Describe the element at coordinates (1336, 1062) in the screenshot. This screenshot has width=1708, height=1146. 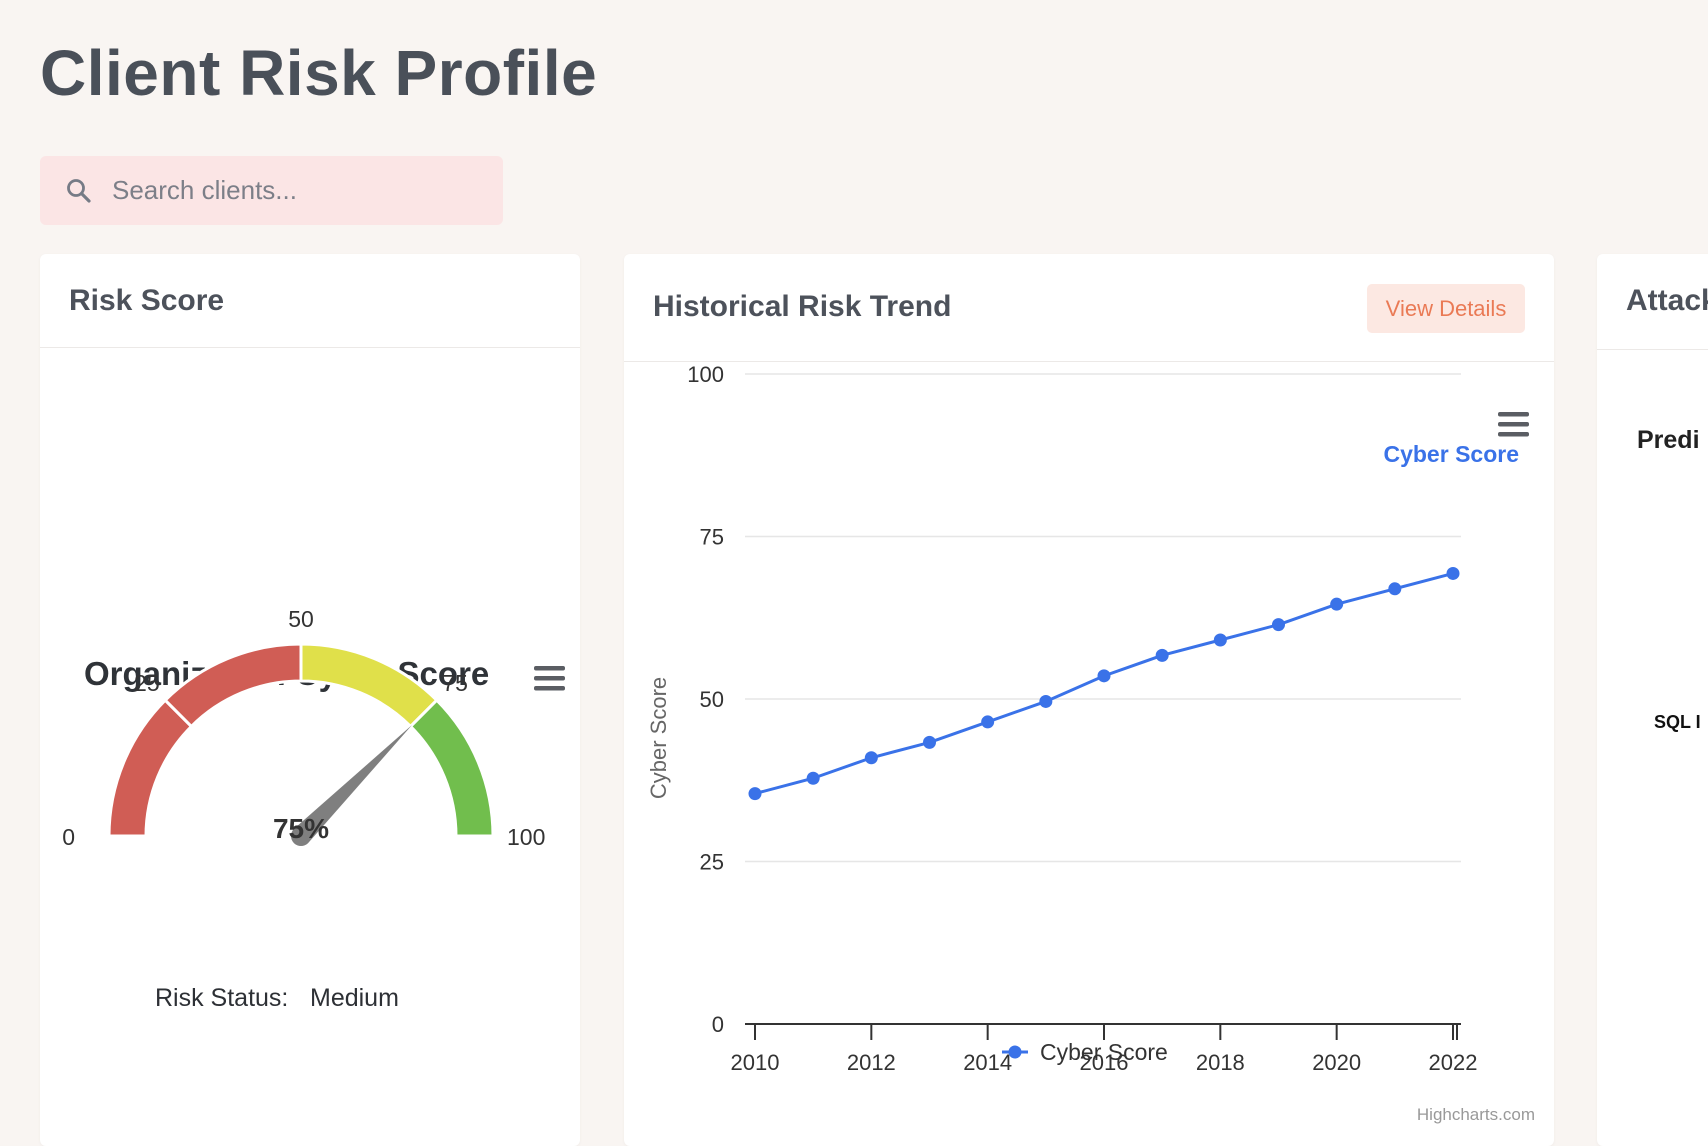
I see `x-tick-label: 2020` at that location.